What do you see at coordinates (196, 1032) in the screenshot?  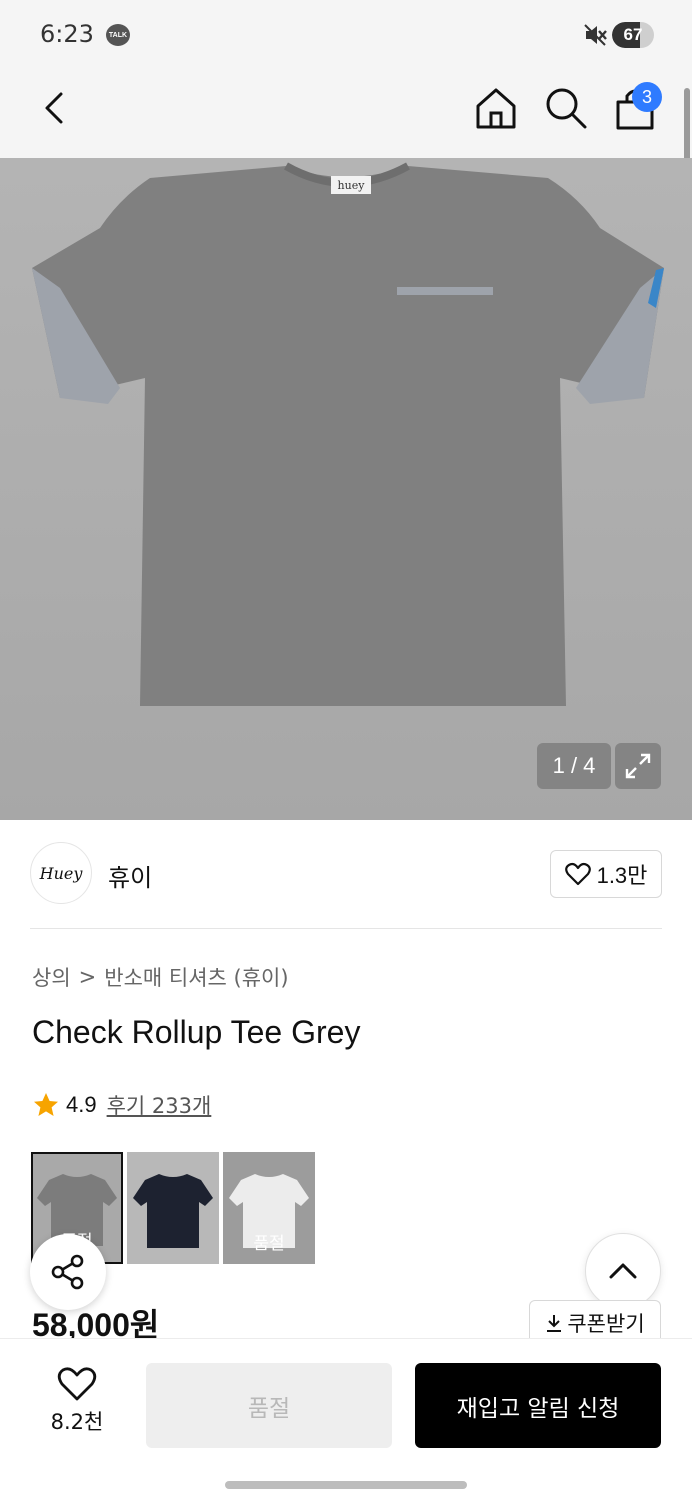 I see `product-title: Check Rollup Tee Grey` at bounding box center [196, 1032].